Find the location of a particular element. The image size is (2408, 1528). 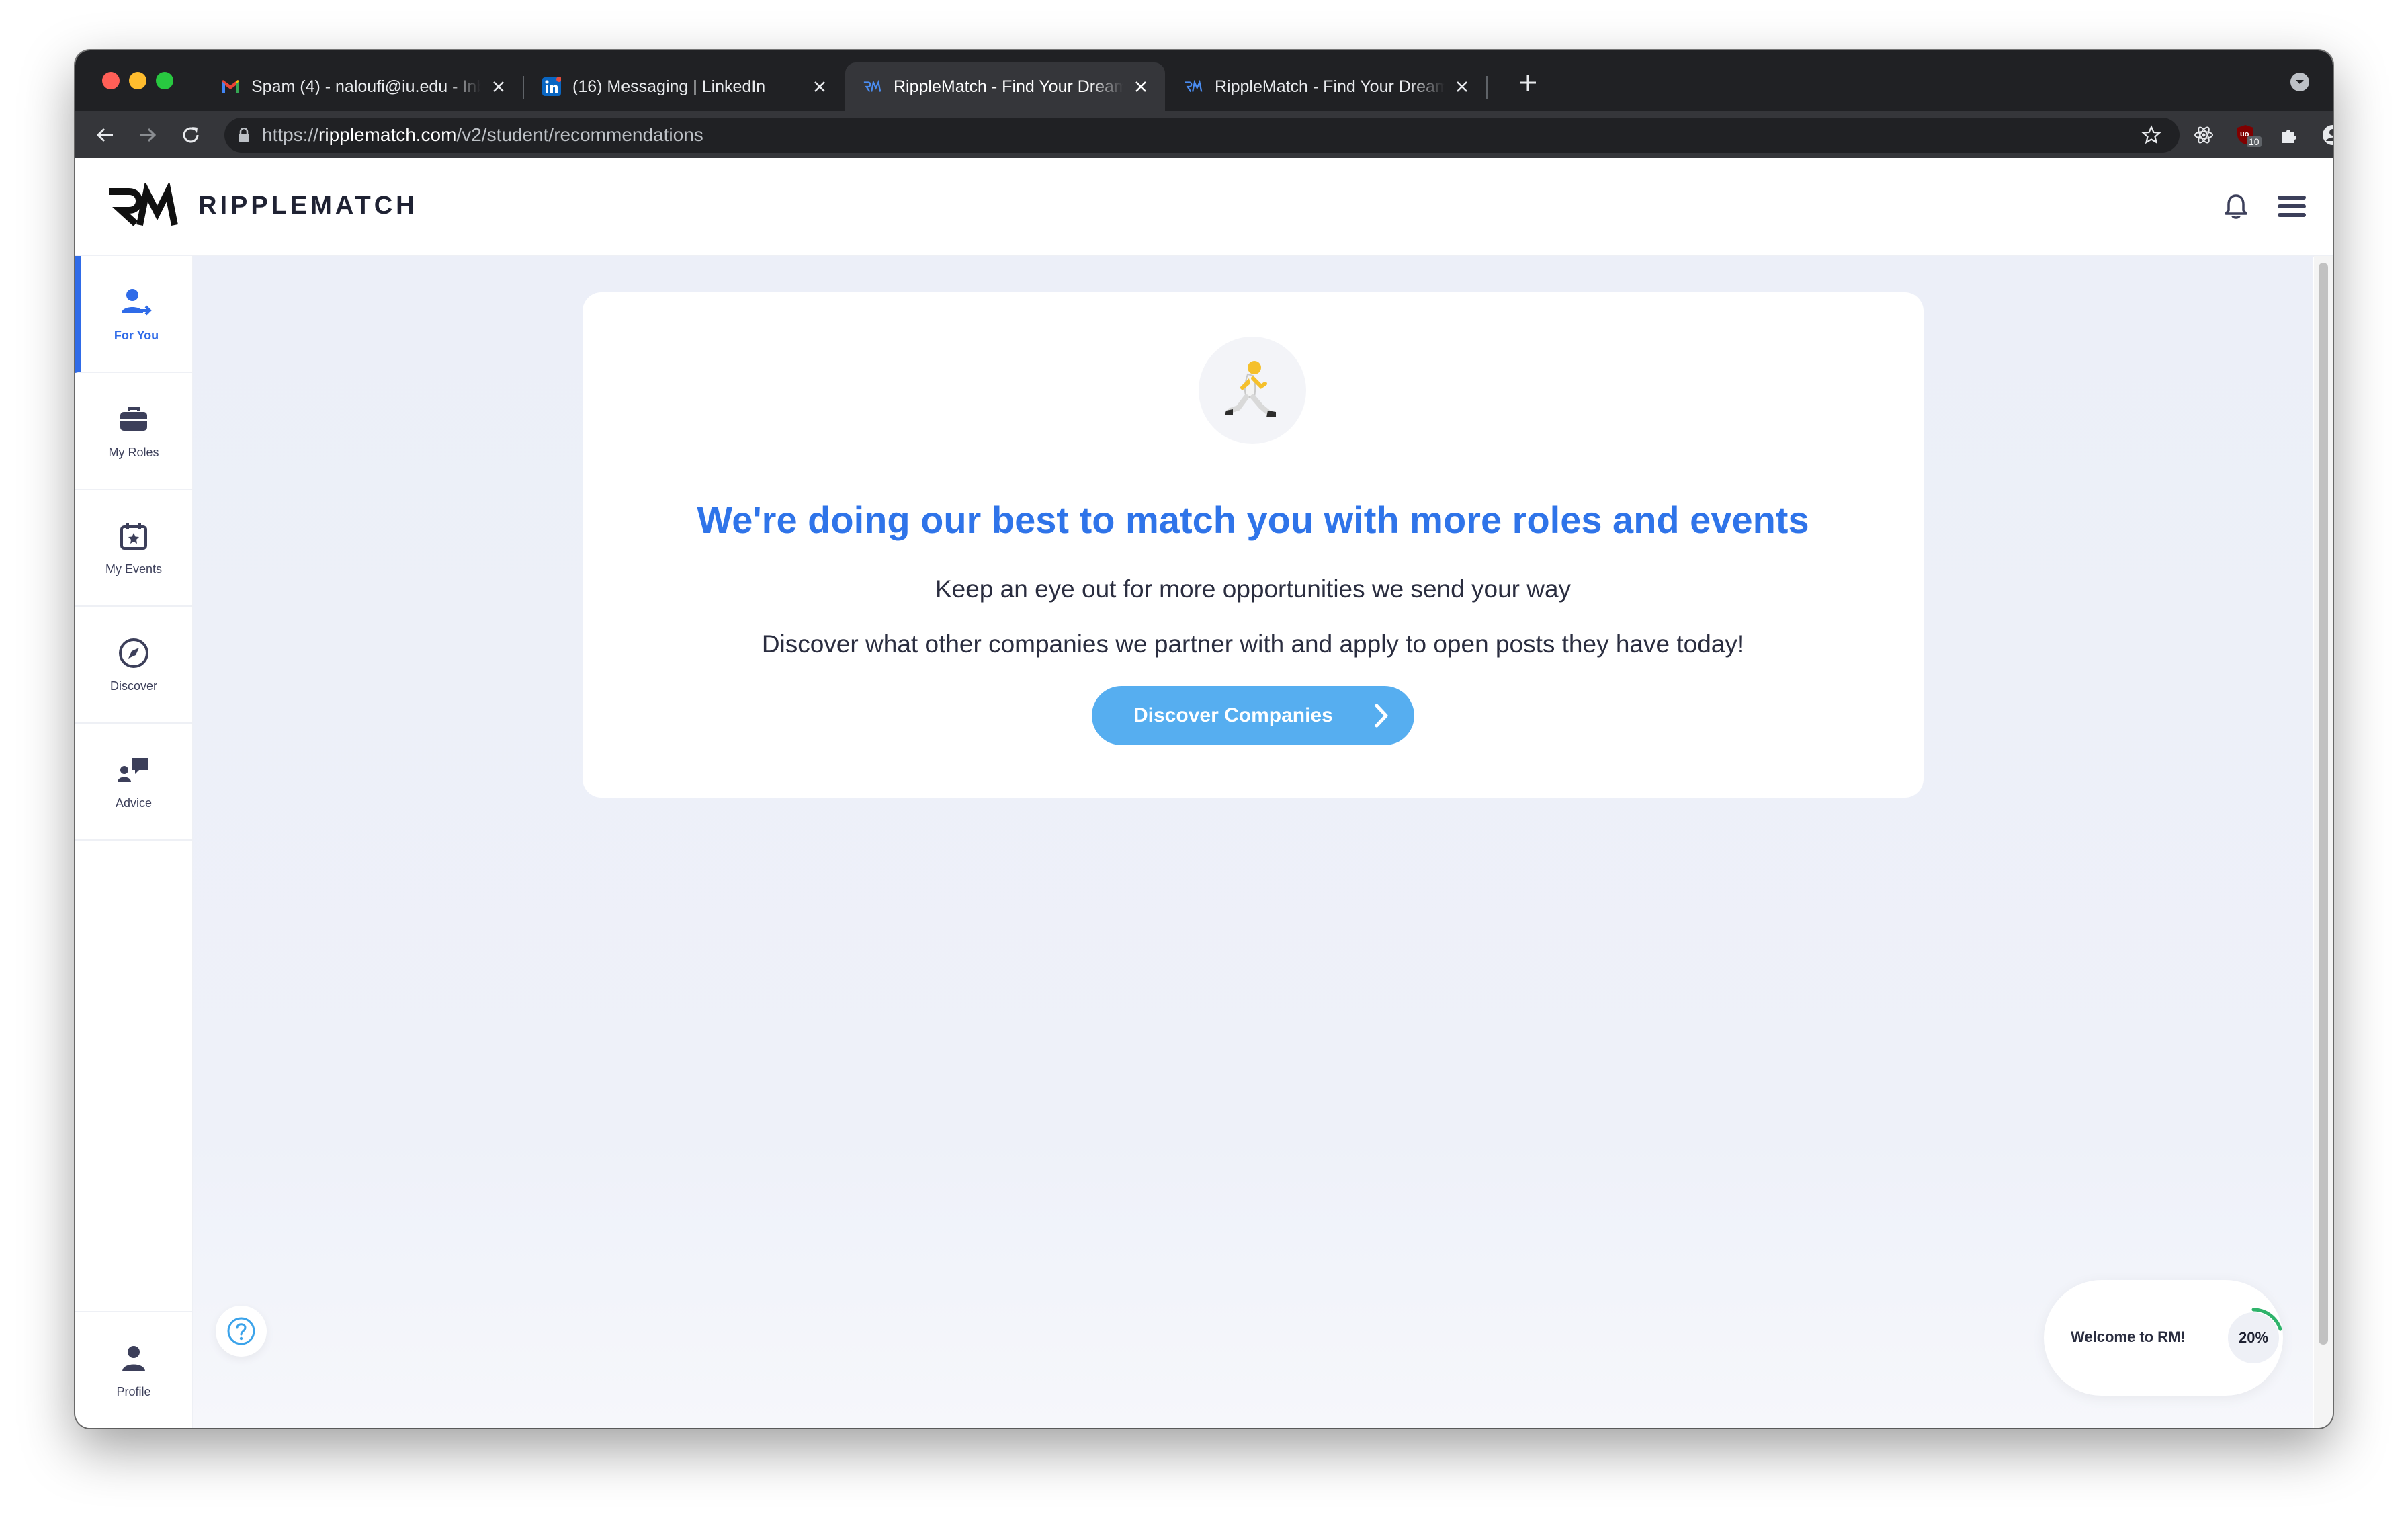

welcome-label: Welcome to RM! is located at coordinates (2128, 1337).